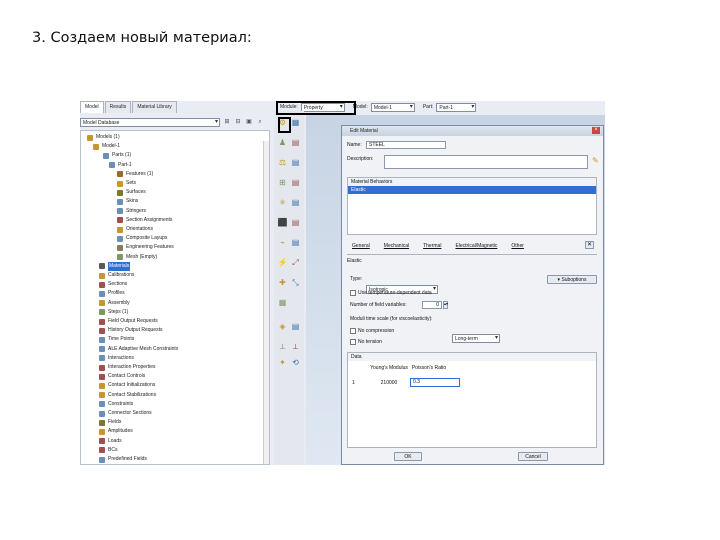  Describe the element at coordinates (260, 122) in the screenshot. I see `search-icon: ⌕` at that location.